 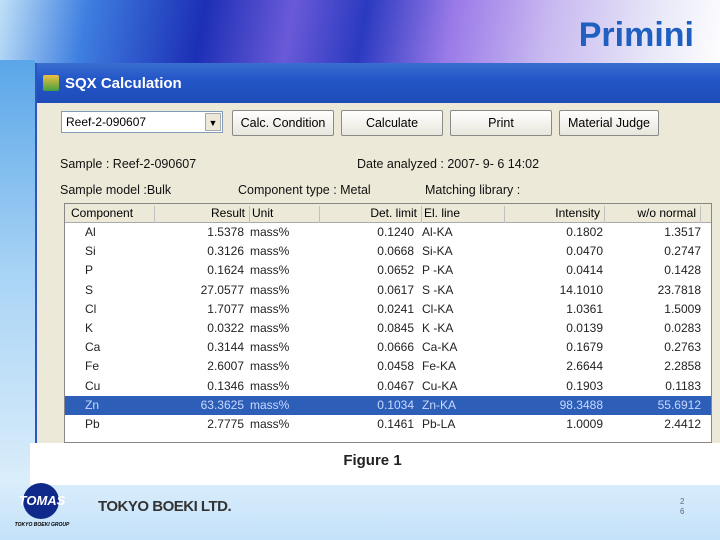 What do you see at coordinates (142, 122) in the screenshot?
I see `sample-select: Reef-2-090607 ▼` at bounding box center [142, 122].